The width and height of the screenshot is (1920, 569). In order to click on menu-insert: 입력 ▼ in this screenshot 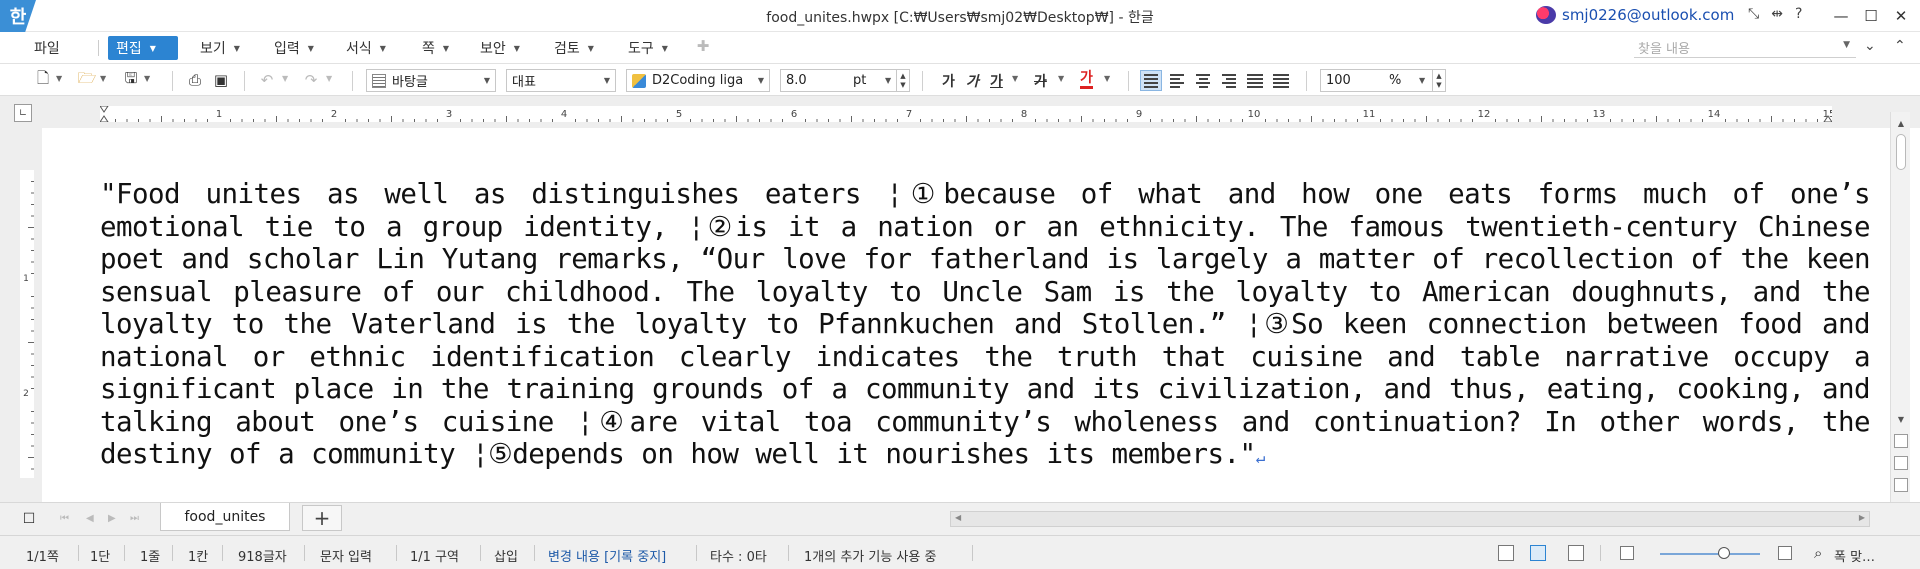, I will do `click(294, 48)`.